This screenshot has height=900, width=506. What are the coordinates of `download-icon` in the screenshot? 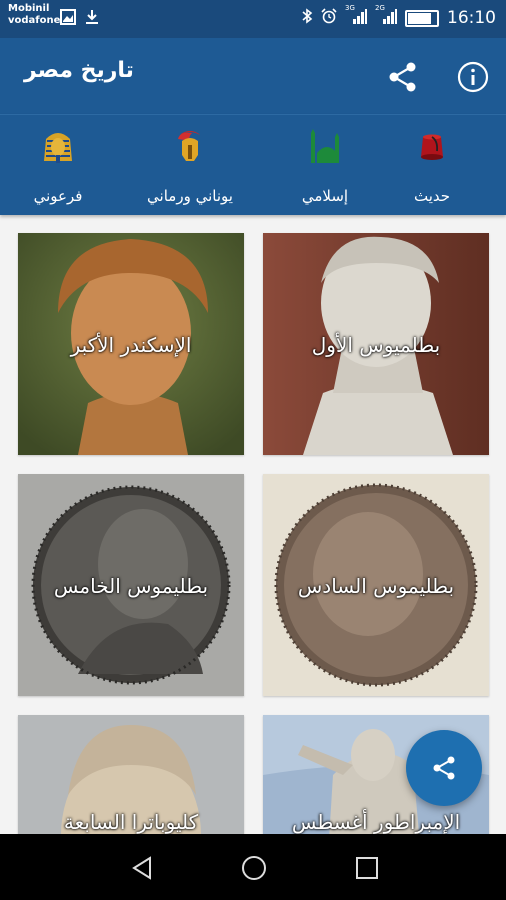 It's located at (92, 19).